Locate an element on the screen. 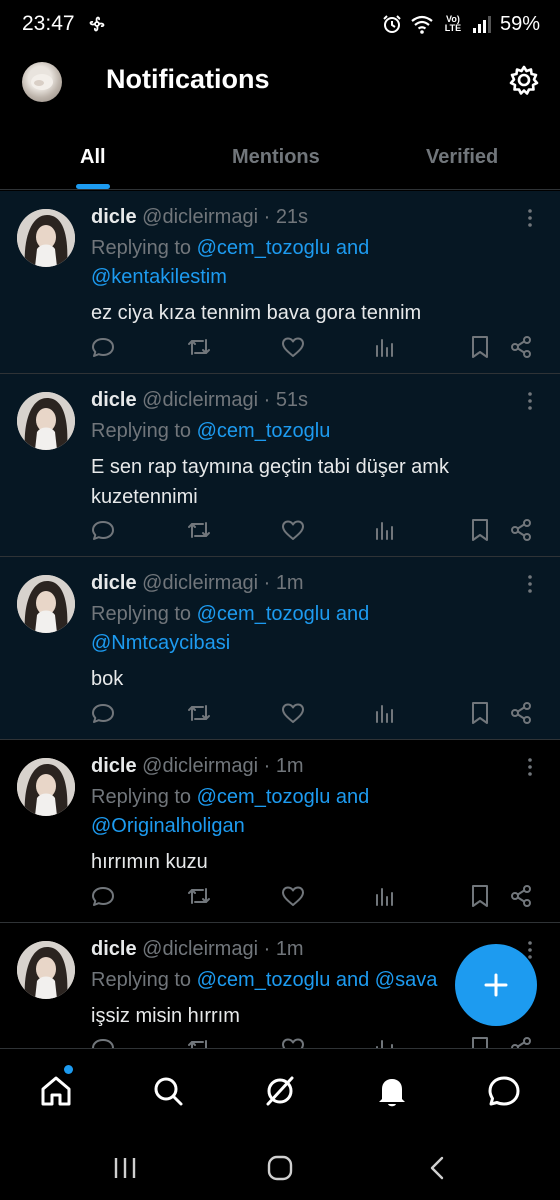  reply-mention: @Originalholigan is located at coordinates (168, 826).